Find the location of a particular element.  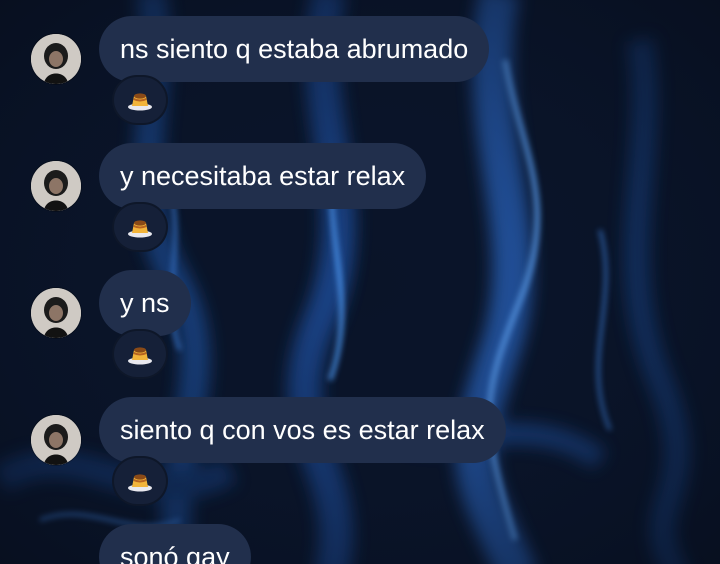

message-bubble: y necesitaba estar relax is located at coordinates (263, 176).